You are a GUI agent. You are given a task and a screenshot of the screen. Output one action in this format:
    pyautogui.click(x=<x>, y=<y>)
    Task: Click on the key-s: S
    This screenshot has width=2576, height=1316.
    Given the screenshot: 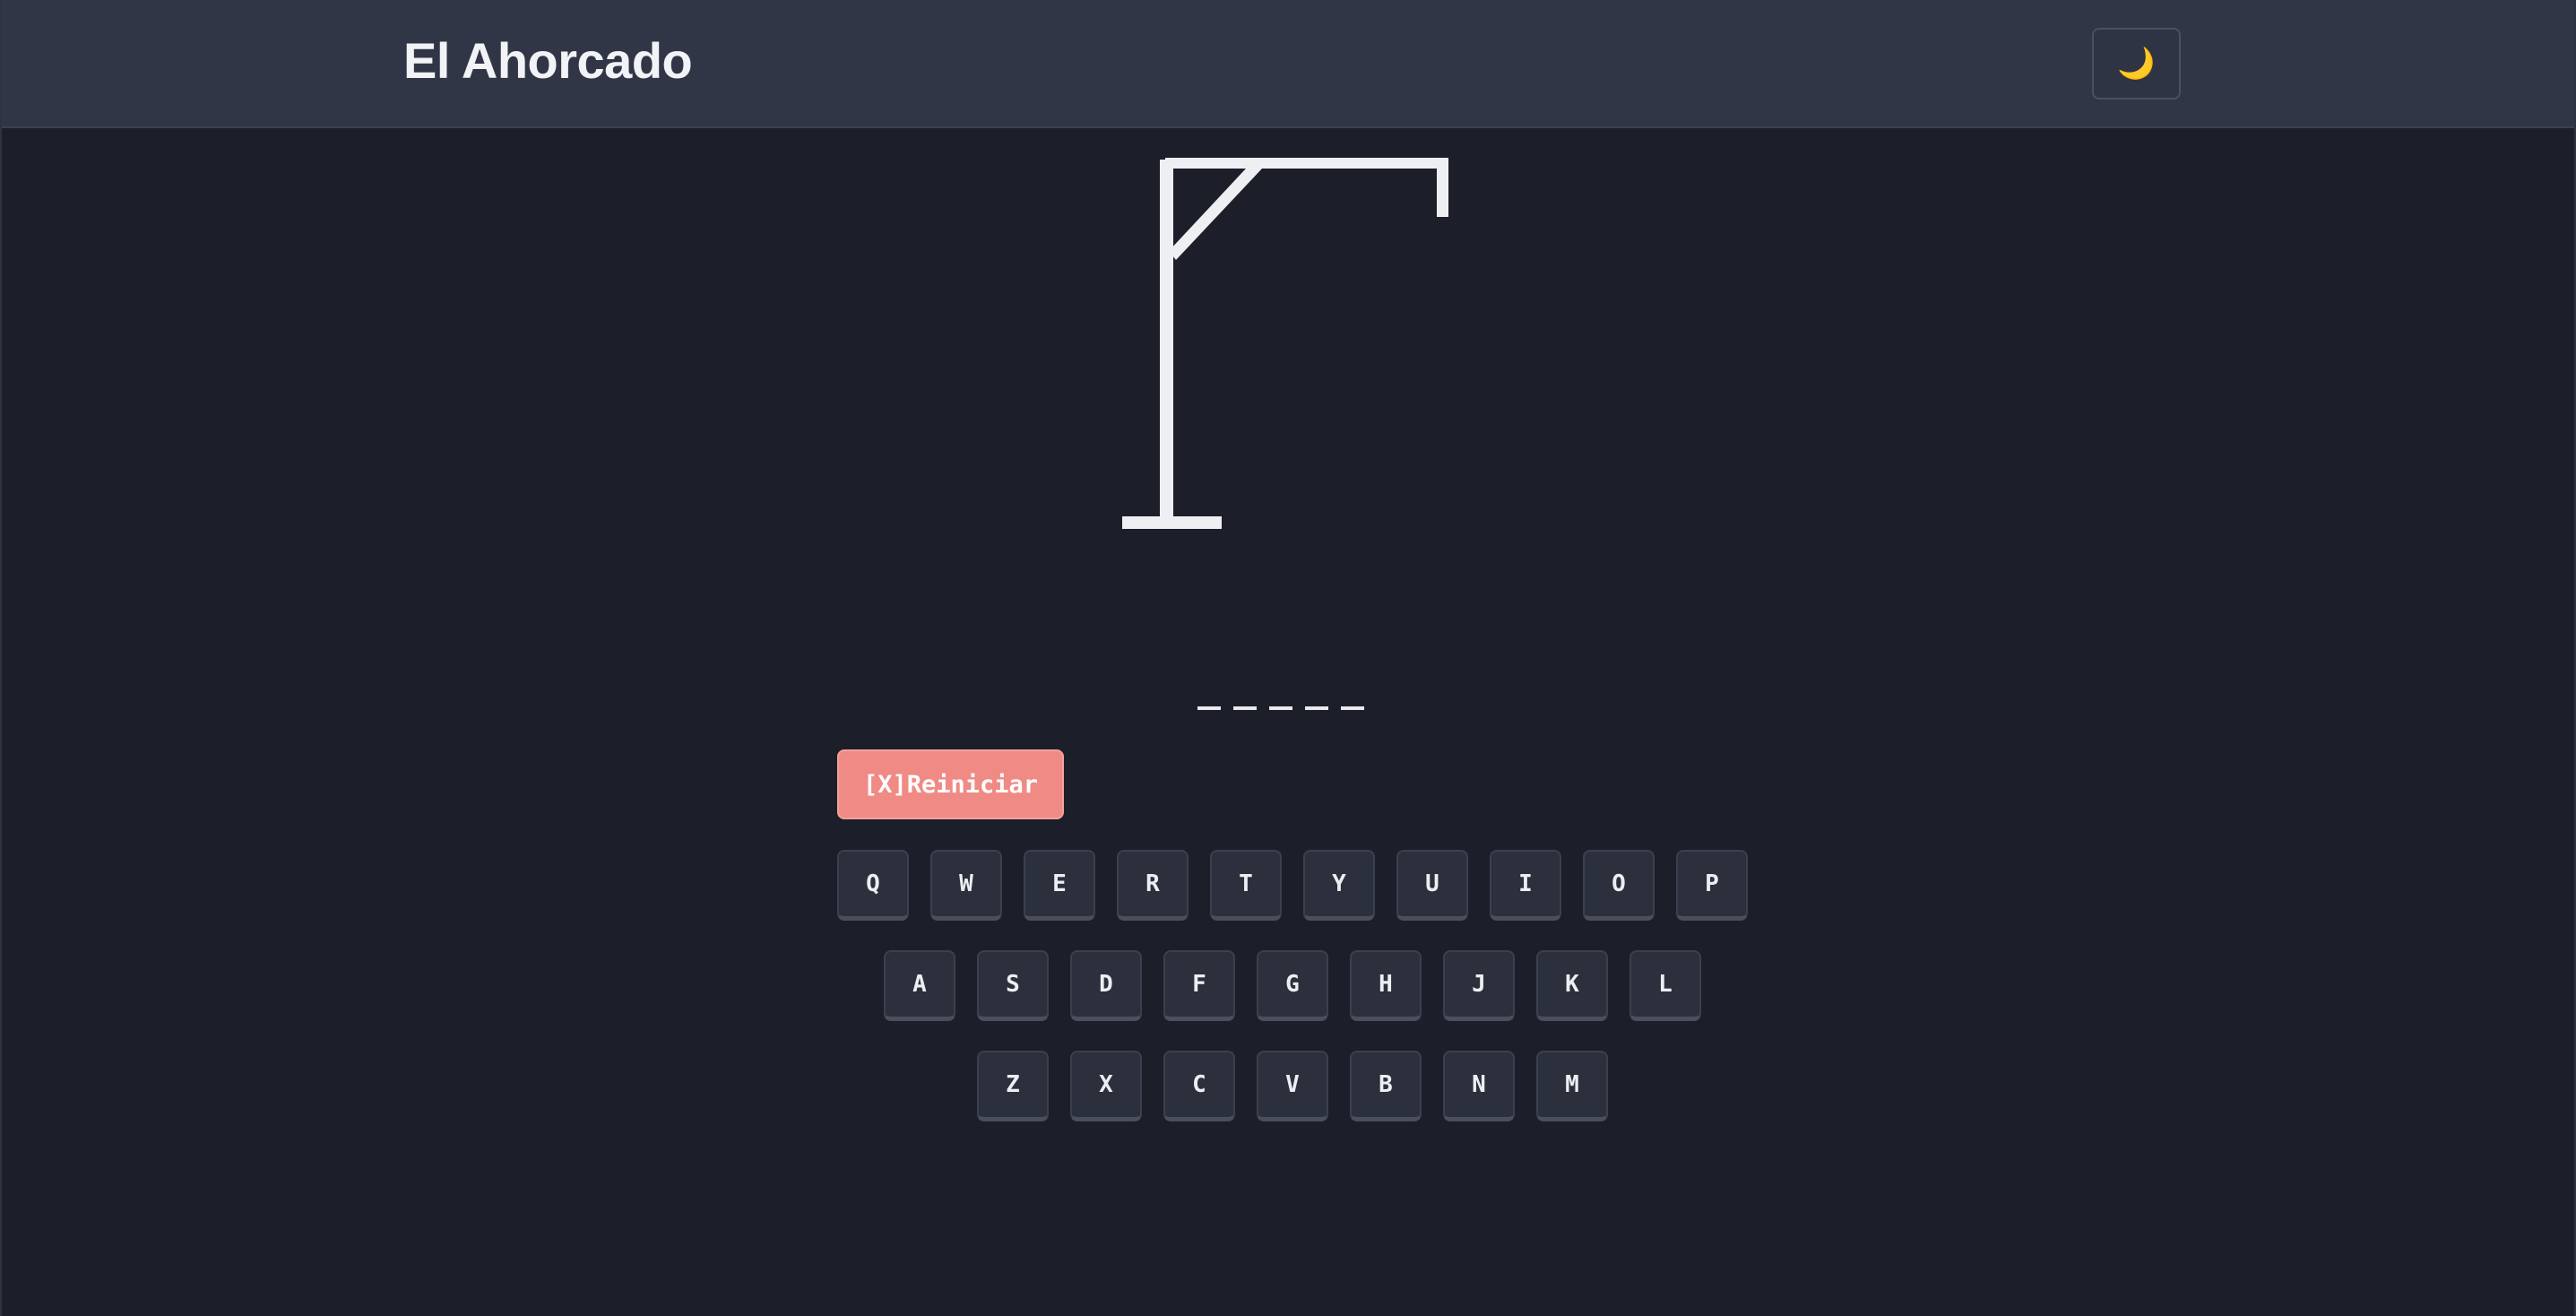 What is the action you would take?
    pyautogui.click(x=1013, y=986)
    